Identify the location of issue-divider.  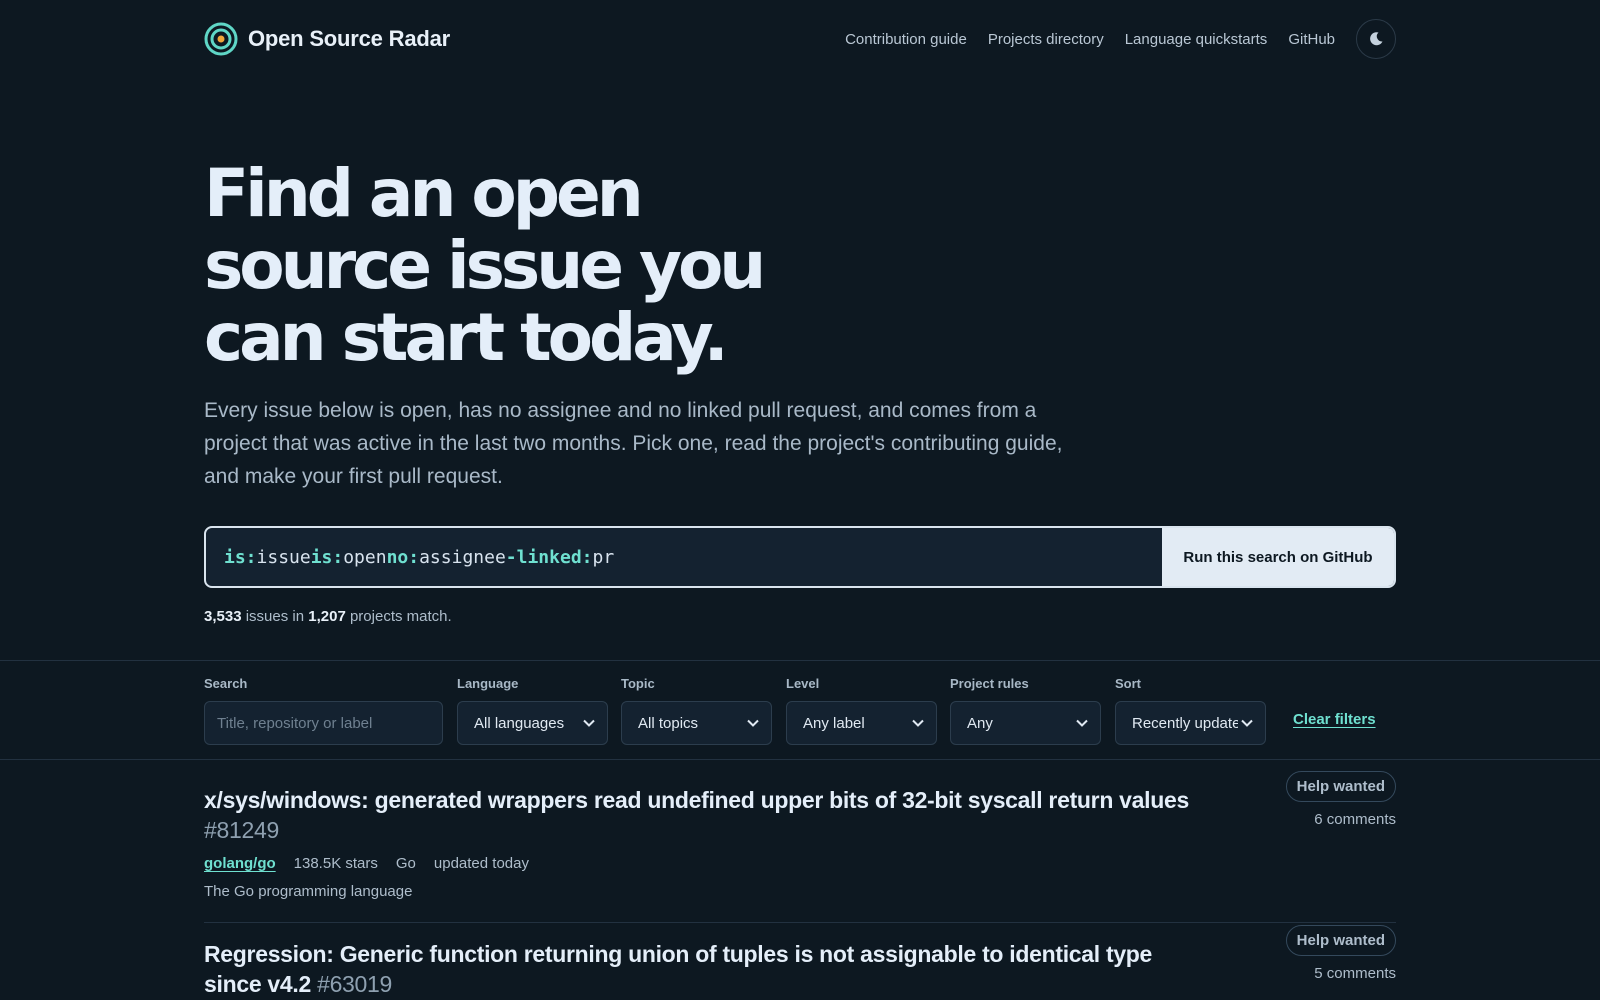
(800, 922).